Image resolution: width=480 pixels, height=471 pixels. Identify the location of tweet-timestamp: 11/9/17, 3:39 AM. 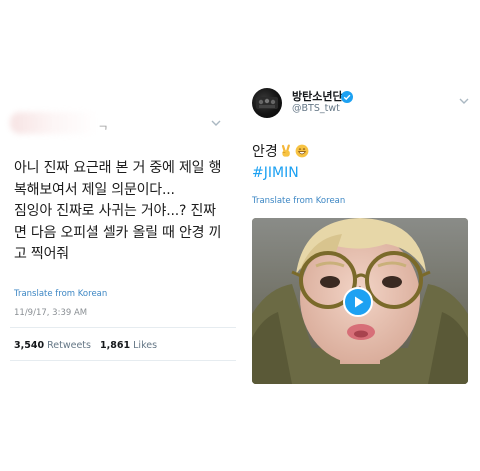
(50, 313).